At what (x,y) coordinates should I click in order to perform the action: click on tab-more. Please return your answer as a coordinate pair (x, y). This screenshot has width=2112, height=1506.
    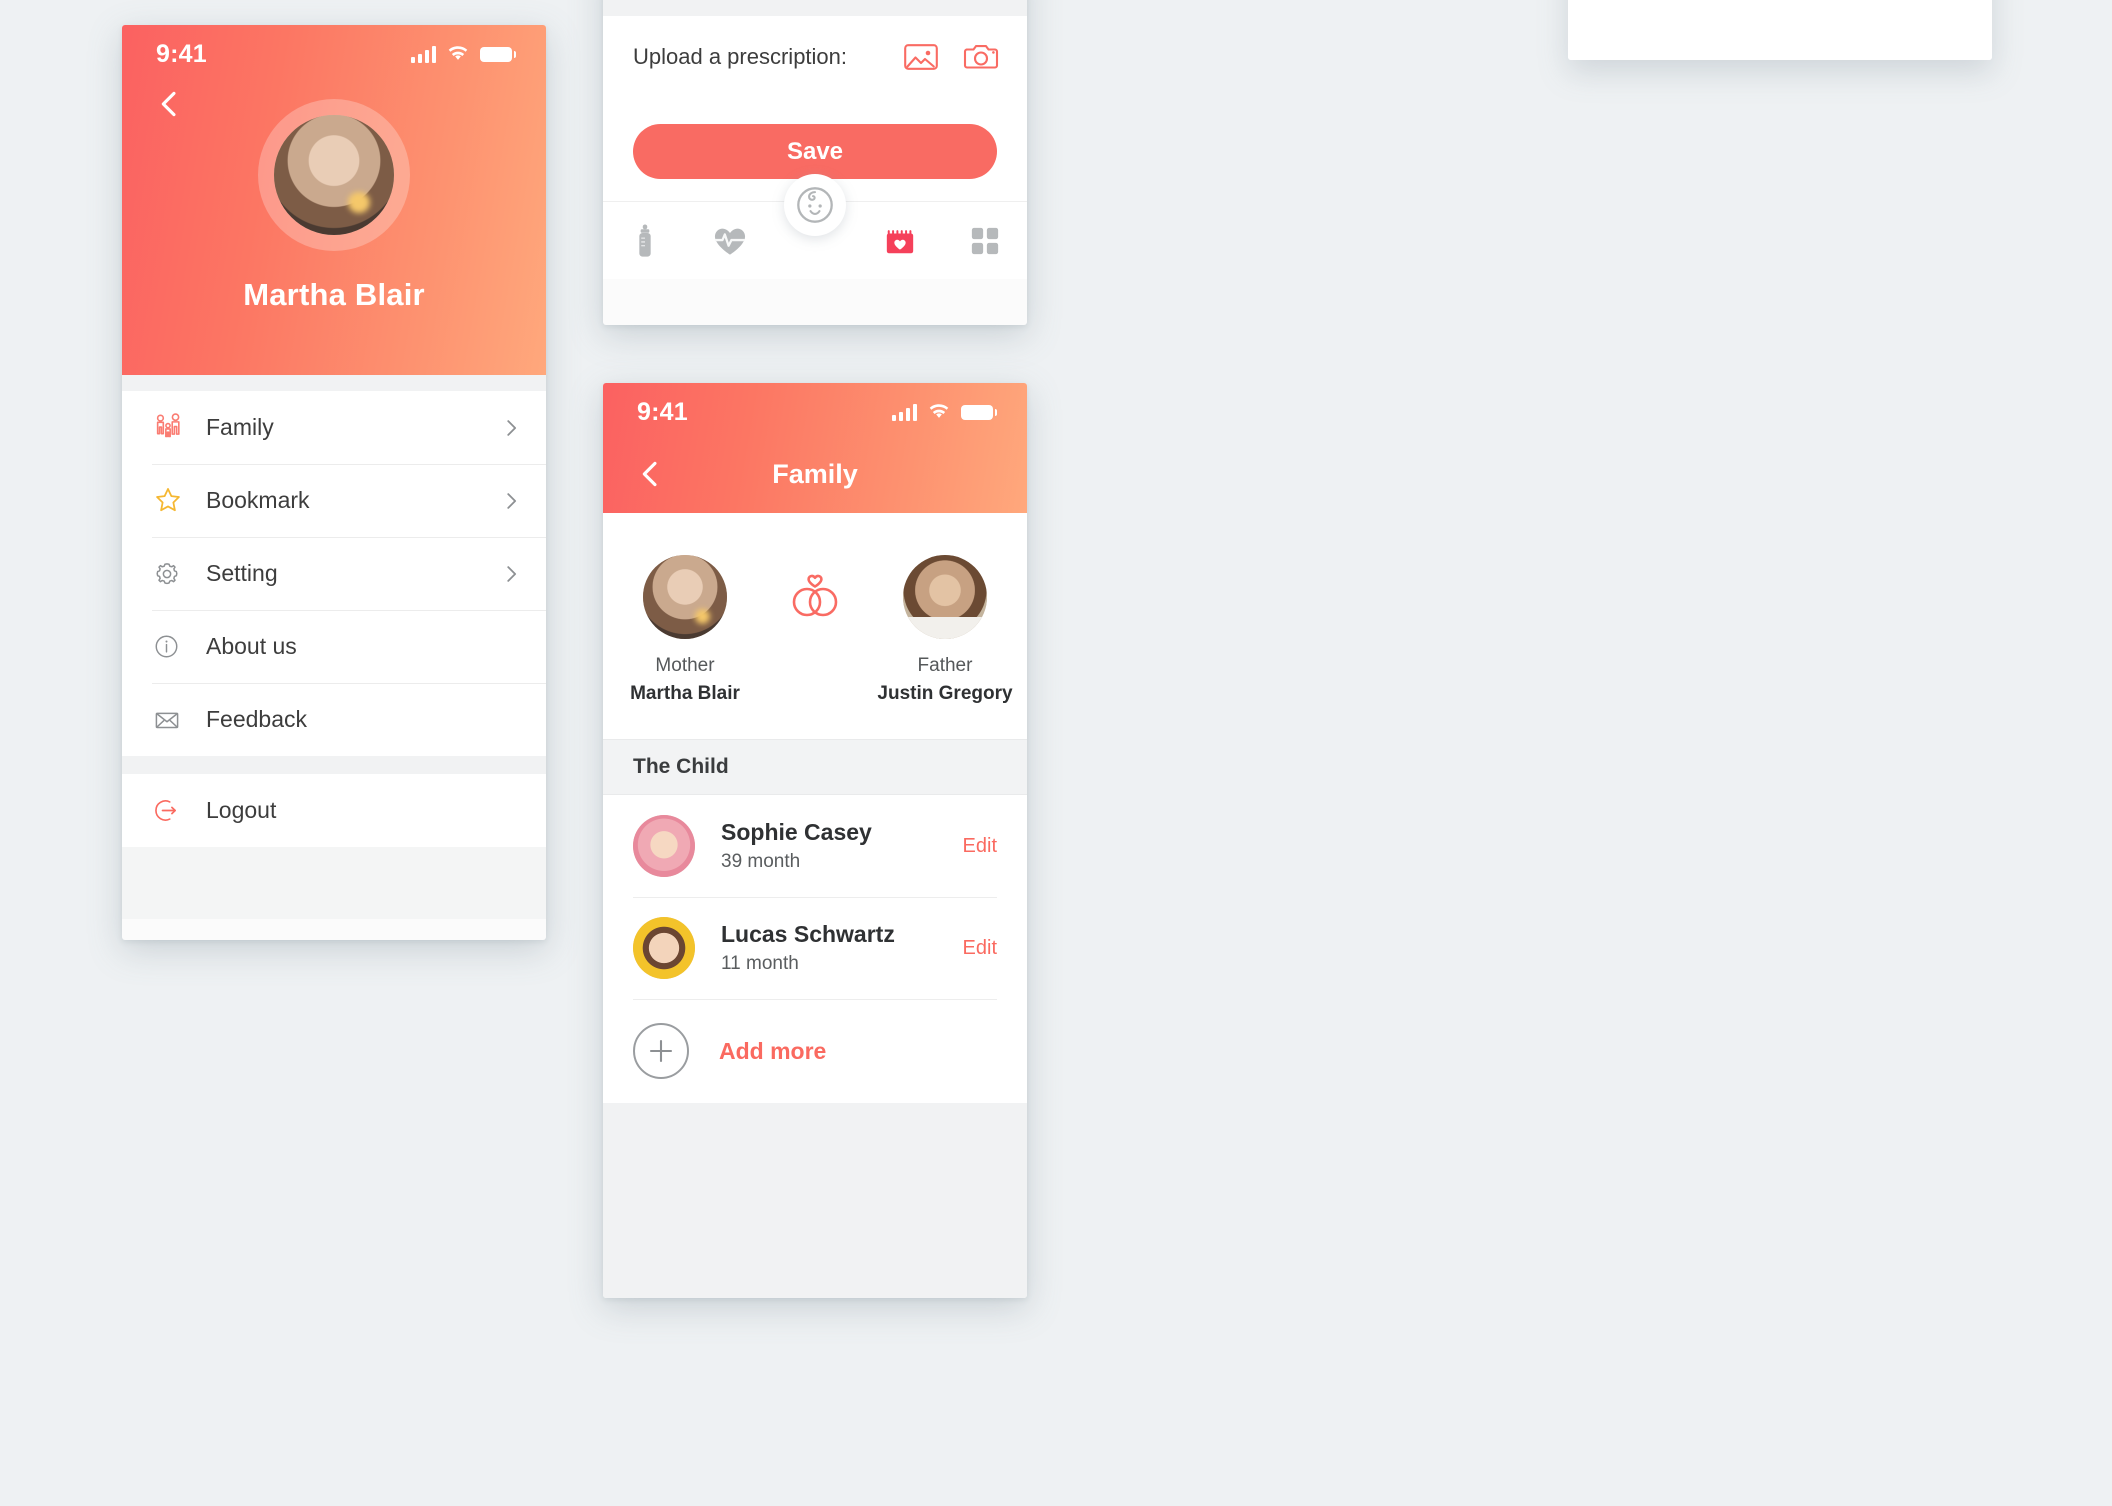
    Looking at the image, I should click on (984, 241).